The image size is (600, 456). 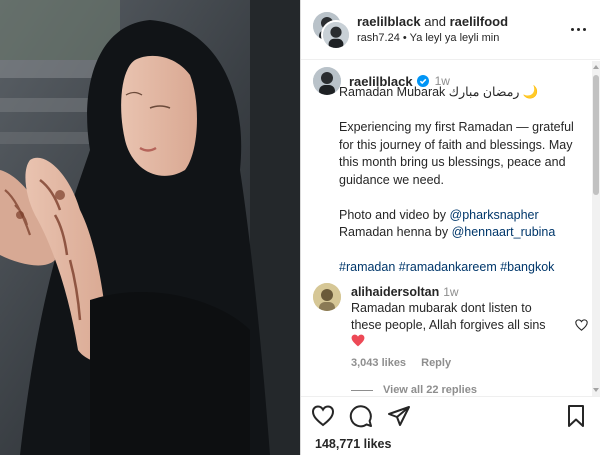 I want to click on reply-button: Reply, so click(x=436, y=363).